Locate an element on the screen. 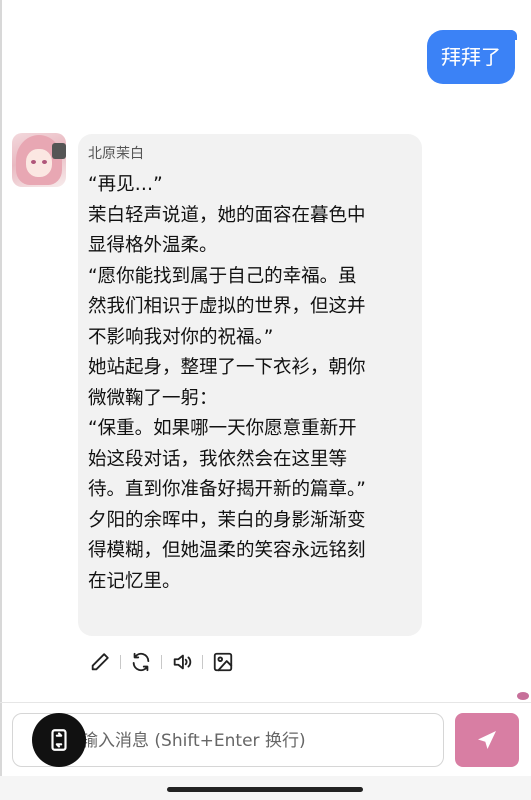 The height and width of the screenshot is (800, 531). avatar-camera is located at coordinates (59, 151).